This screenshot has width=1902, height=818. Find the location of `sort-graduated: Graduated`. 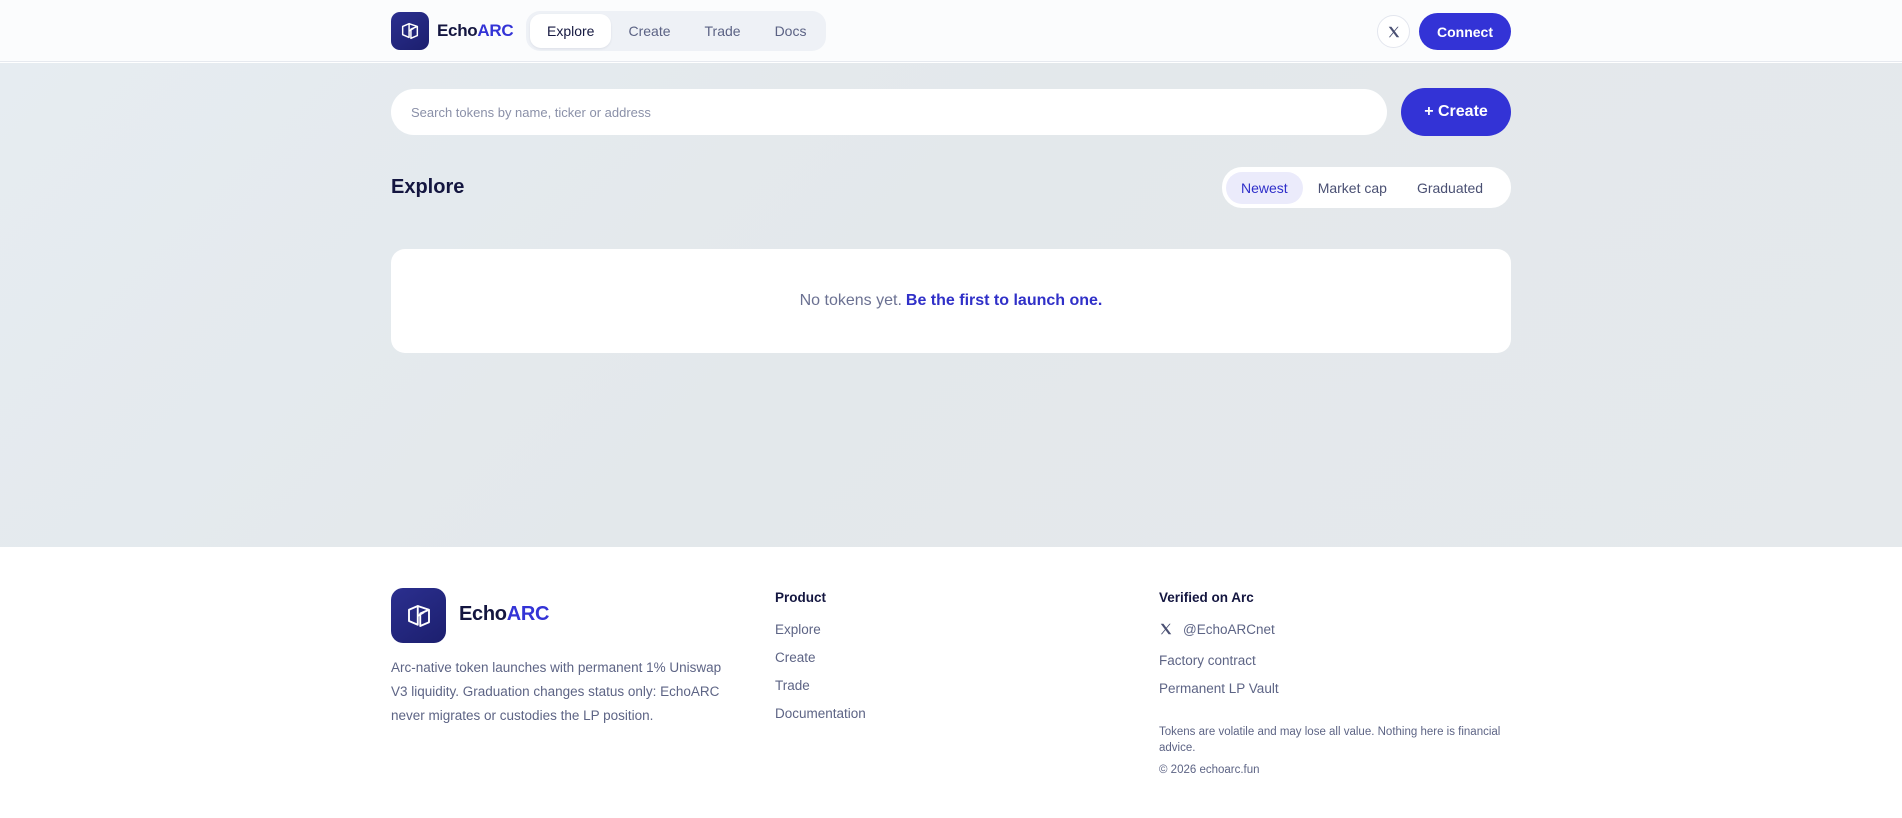

sort-graduated: Graduated is located at coordinates (1450, 188).